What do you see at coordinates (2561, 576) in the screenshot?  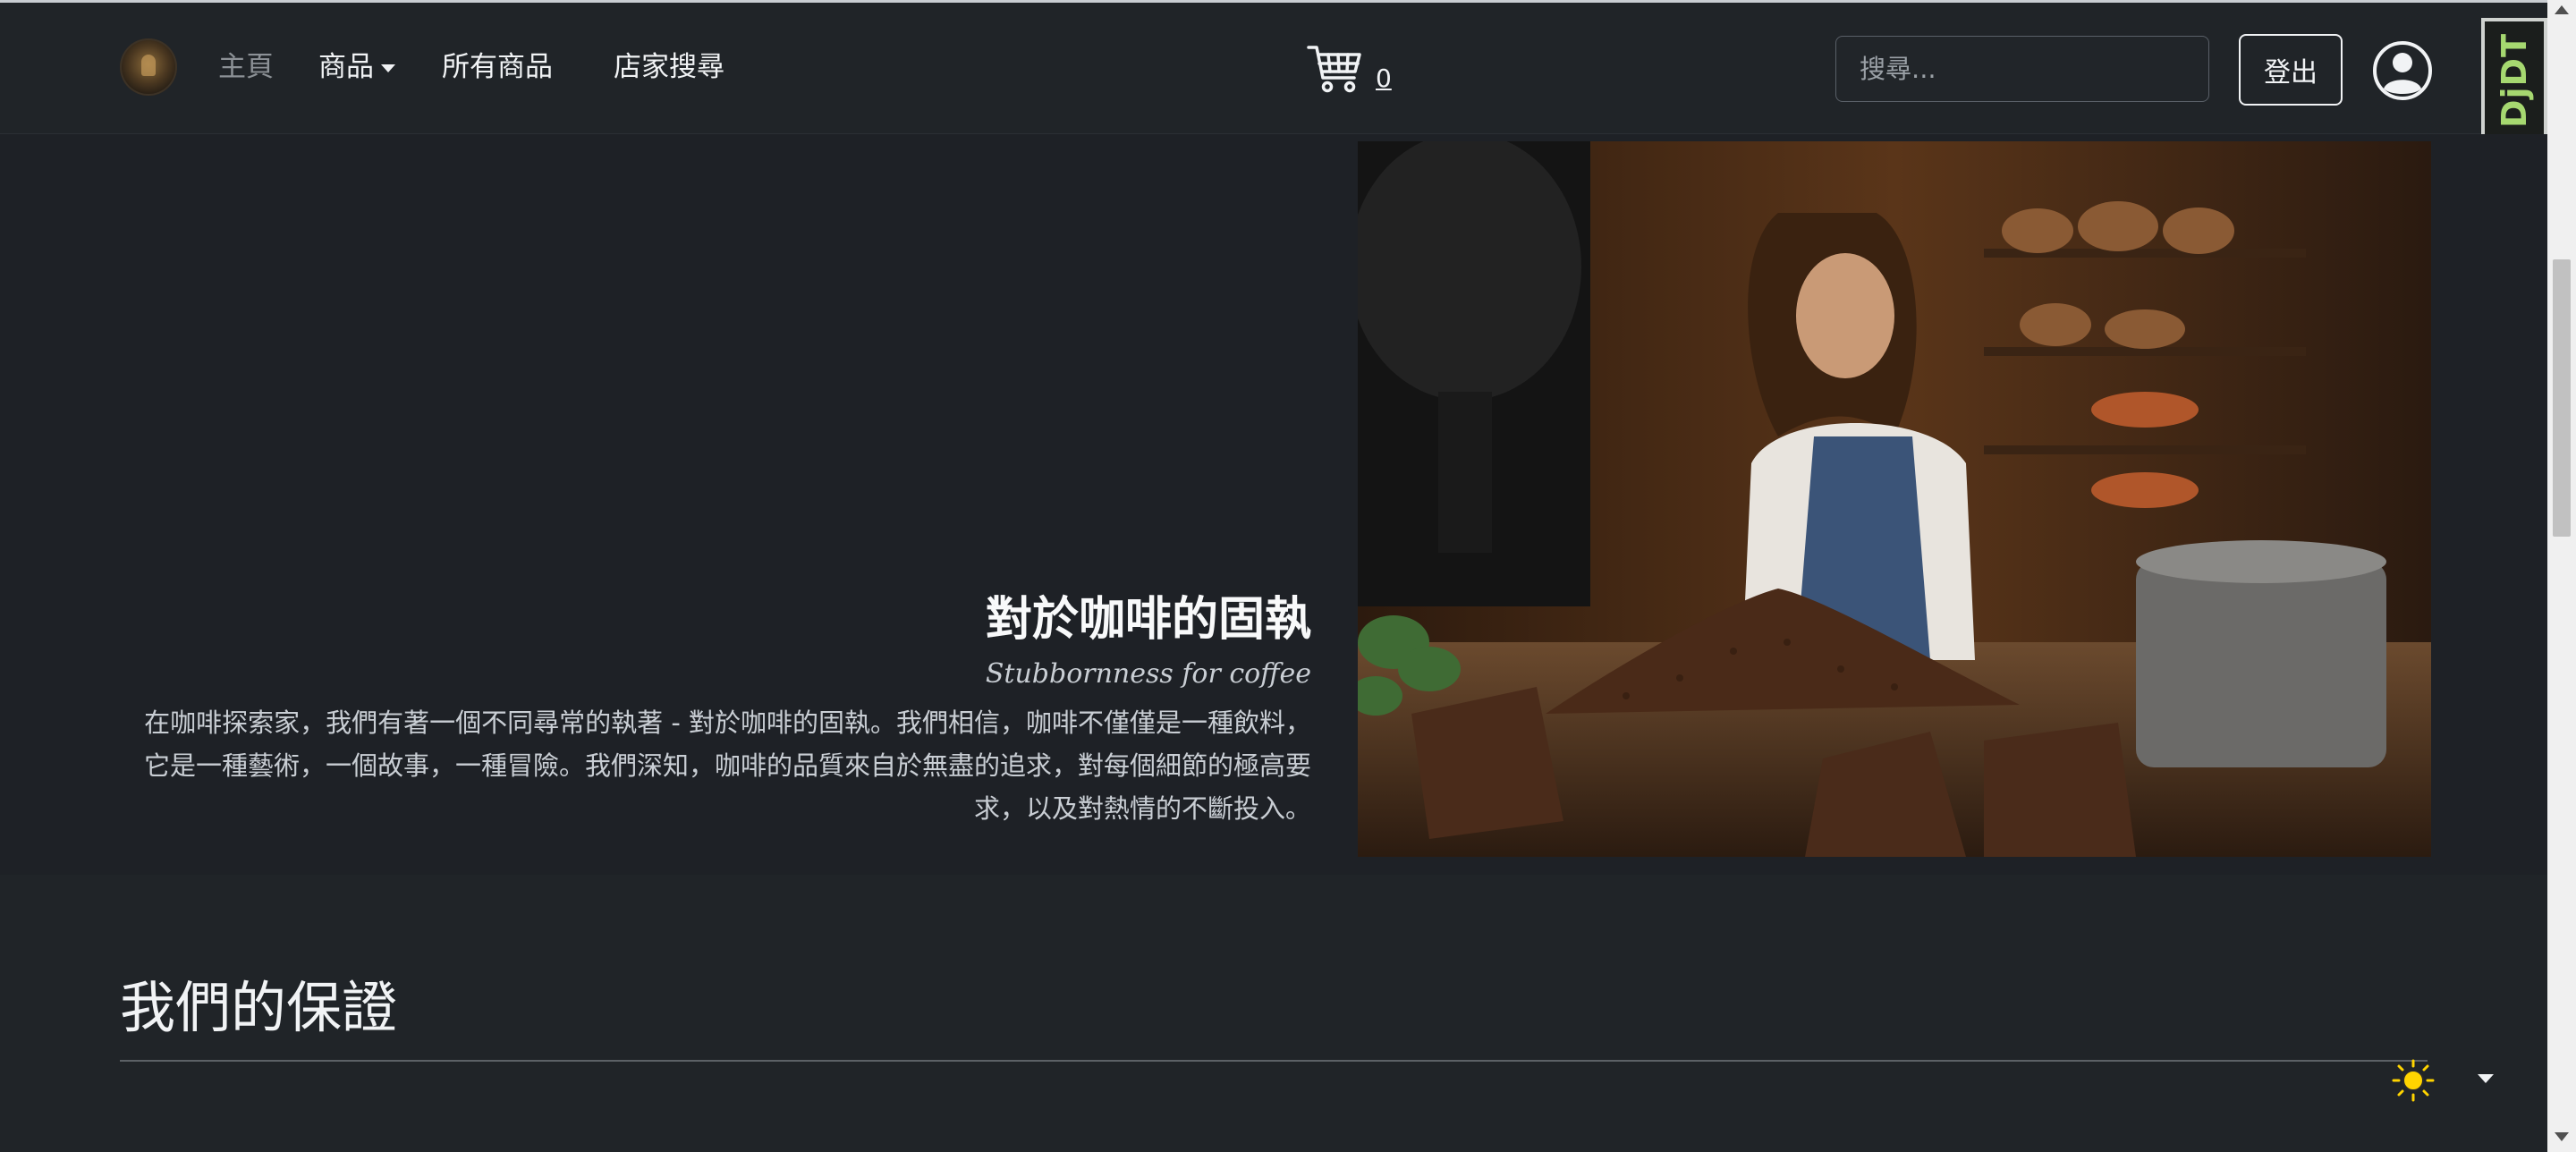 I see `vertical-scrollbar` at bounding box center [2561, 576].